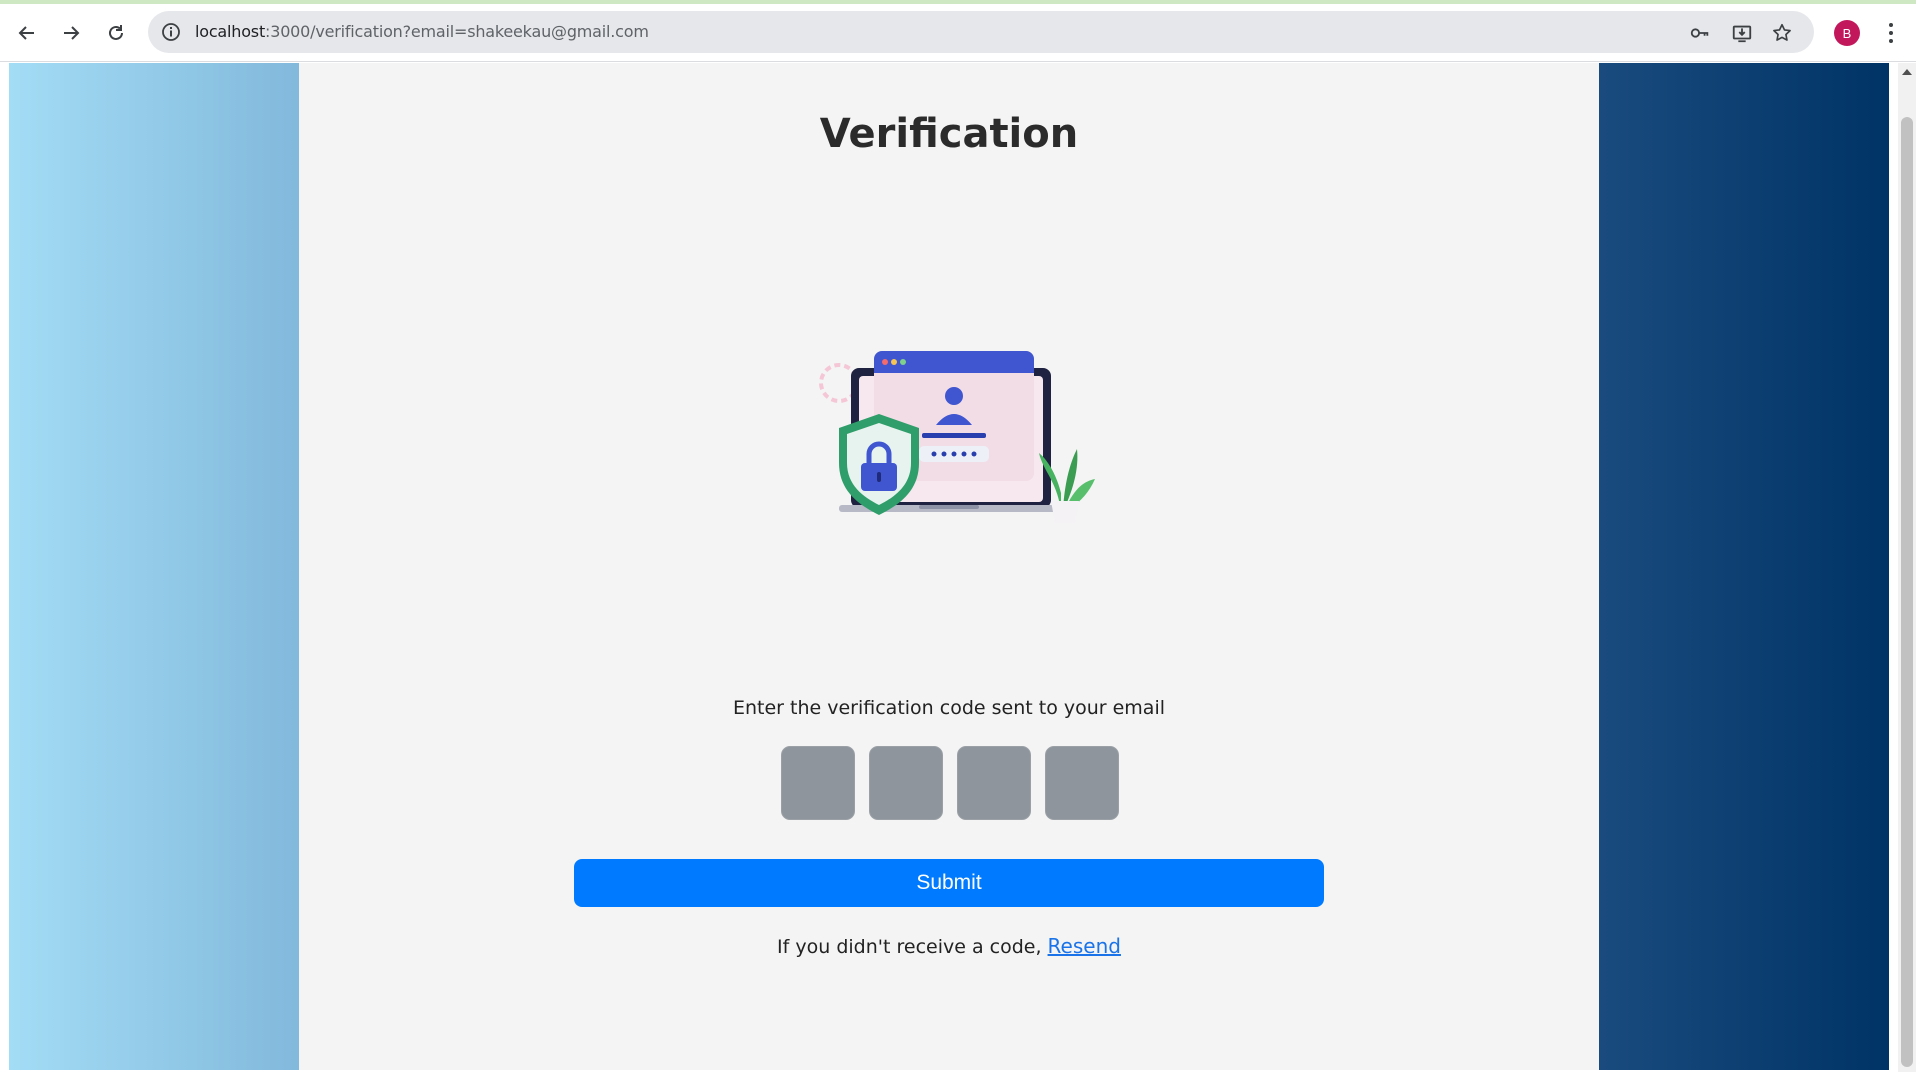  What do you see at coordinates (957, 437) in the screenshot?
I see `verification-illustration` at bounding box center [957, 437].